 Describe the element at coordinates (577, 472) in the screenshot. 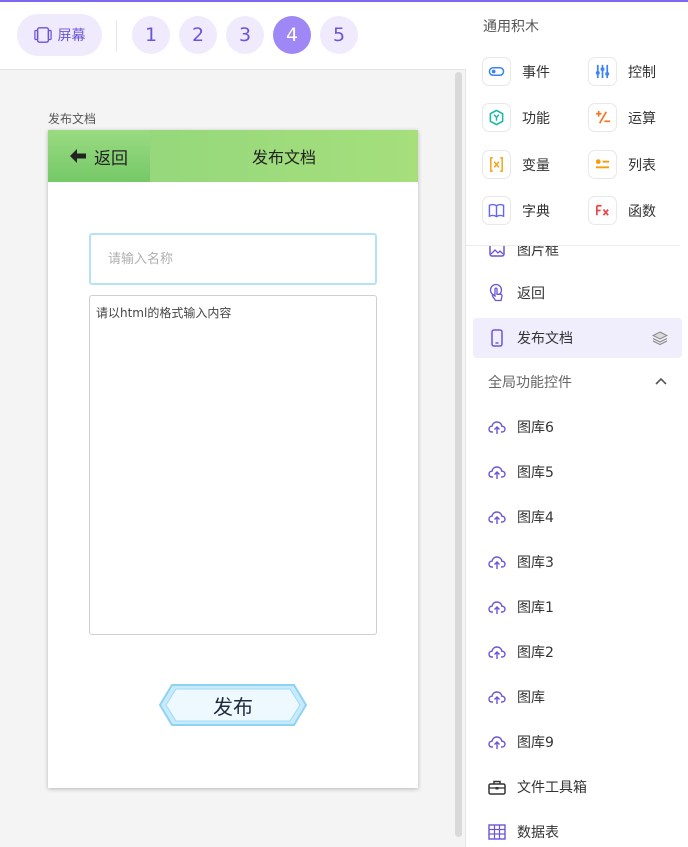

I see `tree-item-gallery-5: 图库5` at that location.